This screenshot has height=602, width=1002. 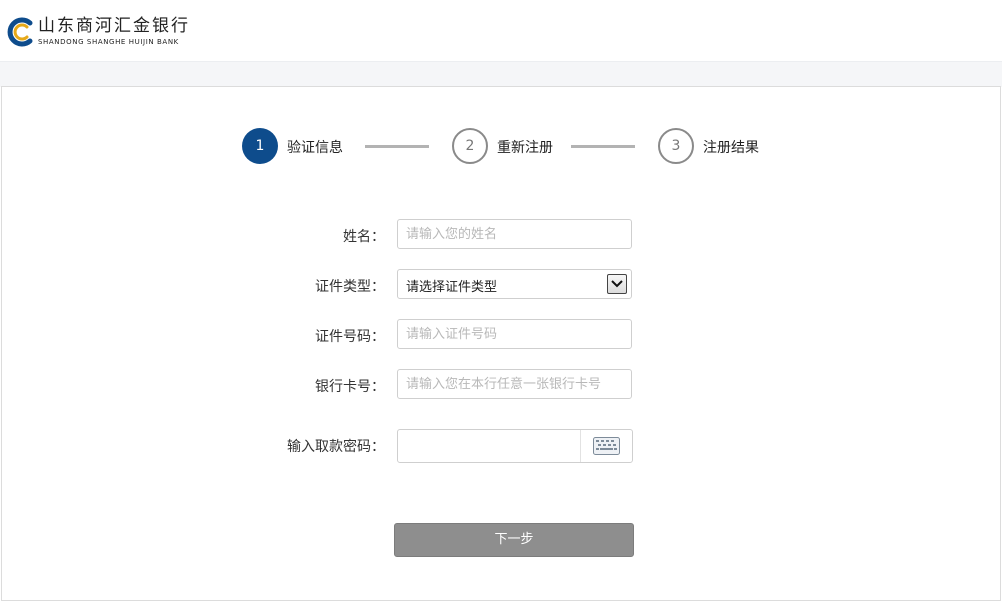 I want to click on header-band, so click(x=501, y=74).